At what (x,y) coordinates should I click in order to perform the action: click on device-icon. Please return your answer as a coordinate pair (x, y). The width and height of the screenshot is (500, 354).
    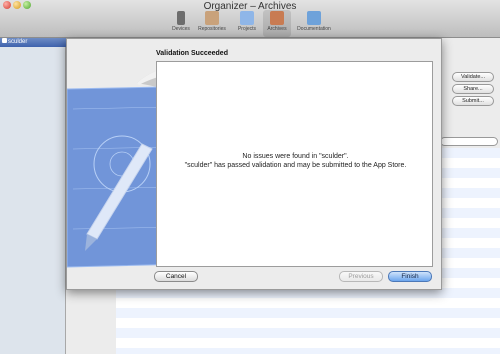
    Looking at the image, I should click on (181, 18).